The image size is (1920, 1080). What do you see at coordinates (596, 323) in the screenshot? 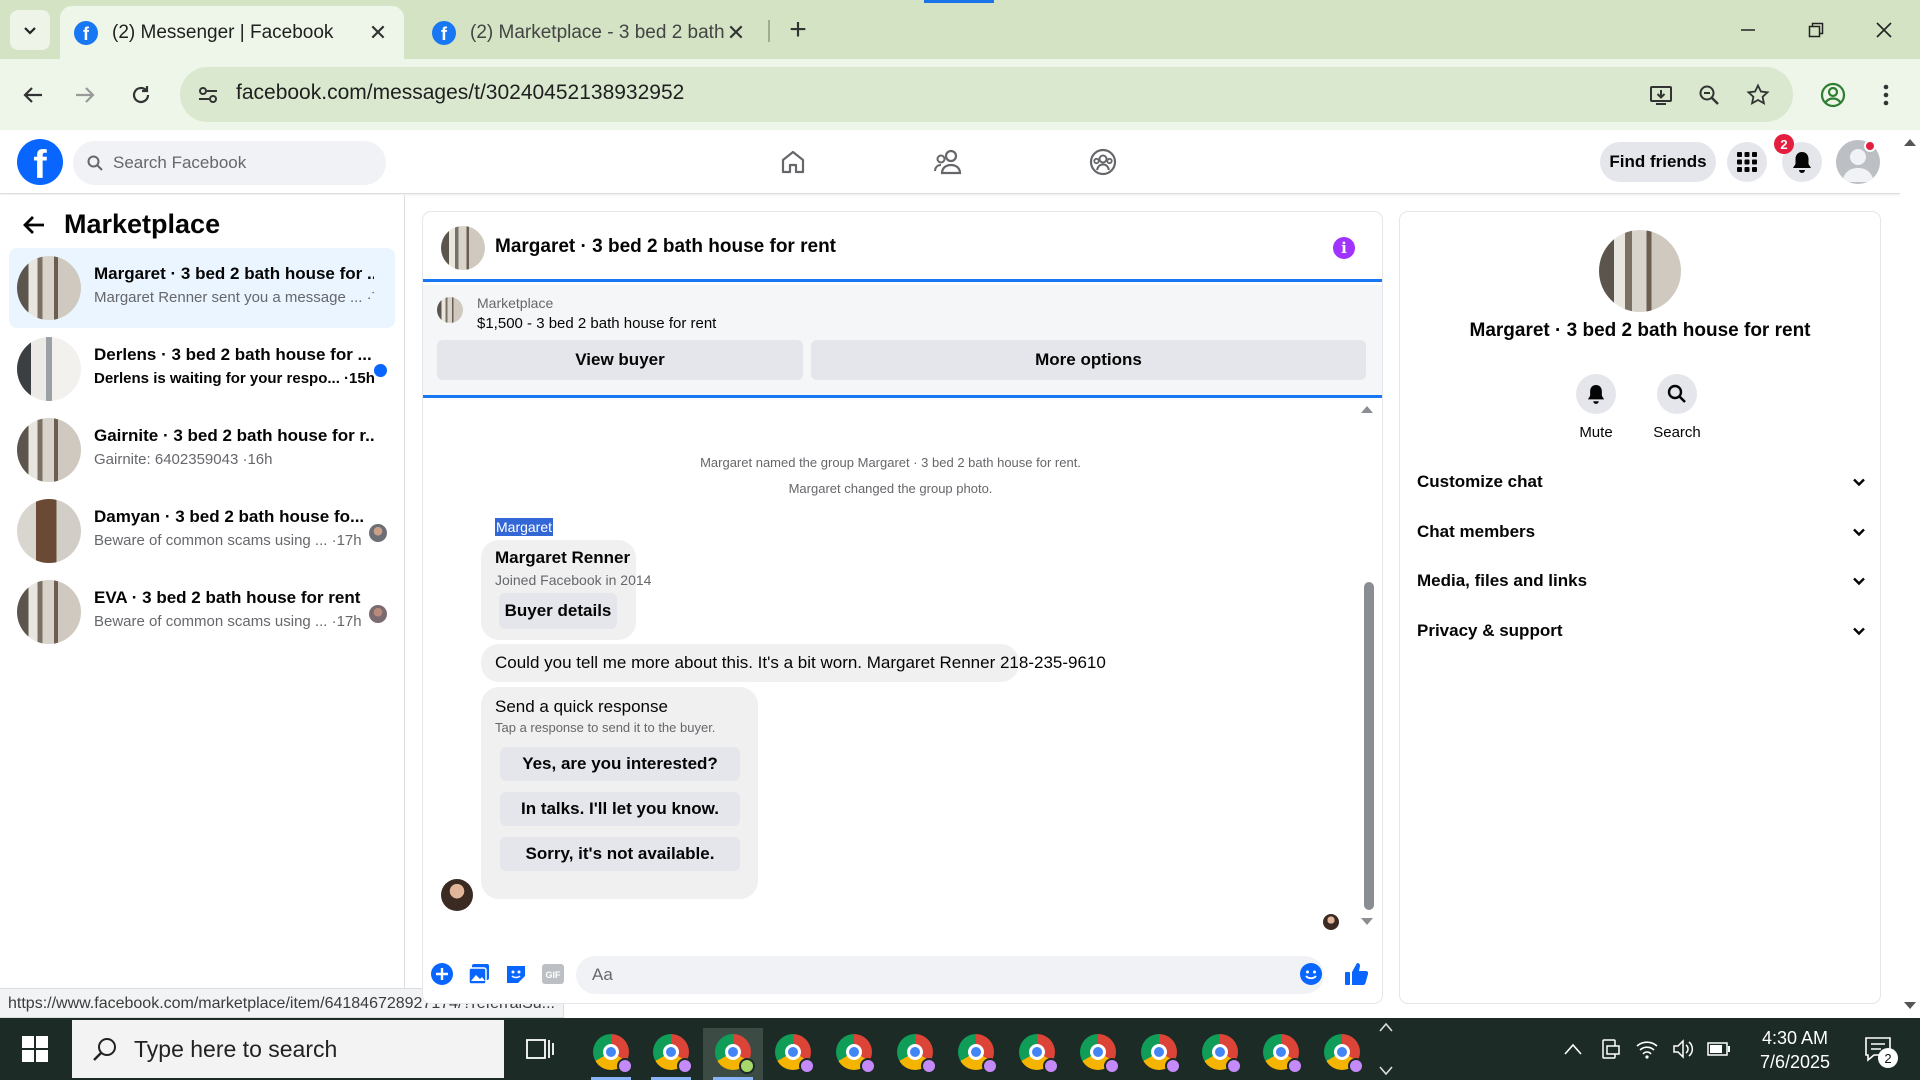
I see `listing-title: $1,500 - 3 bed 2 bath house for rent` at bounding box center [596, 323].